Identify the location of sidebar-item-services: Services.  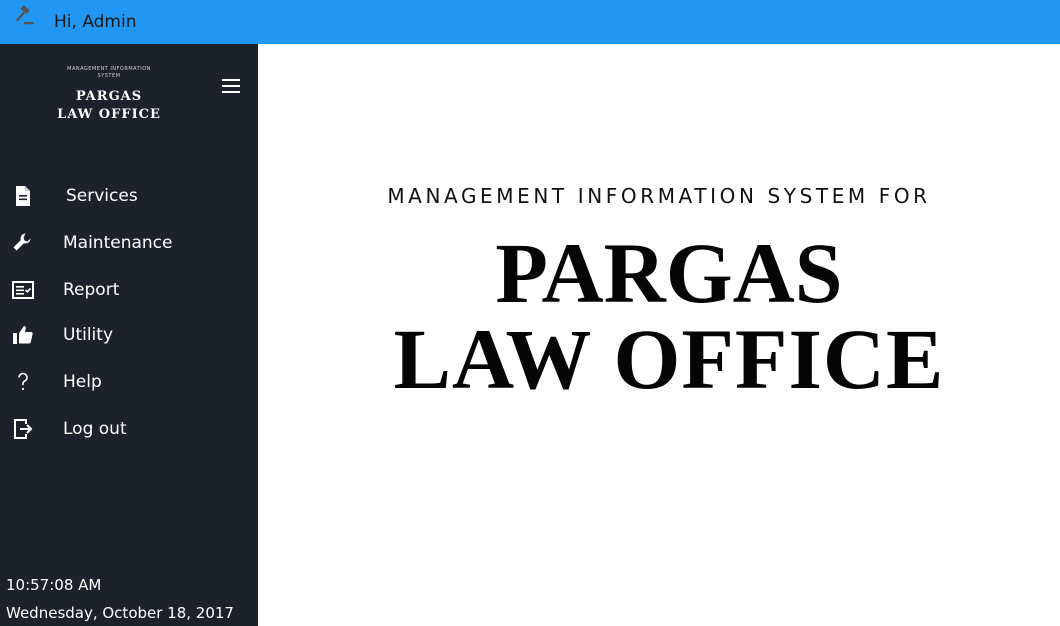
(129, 196).